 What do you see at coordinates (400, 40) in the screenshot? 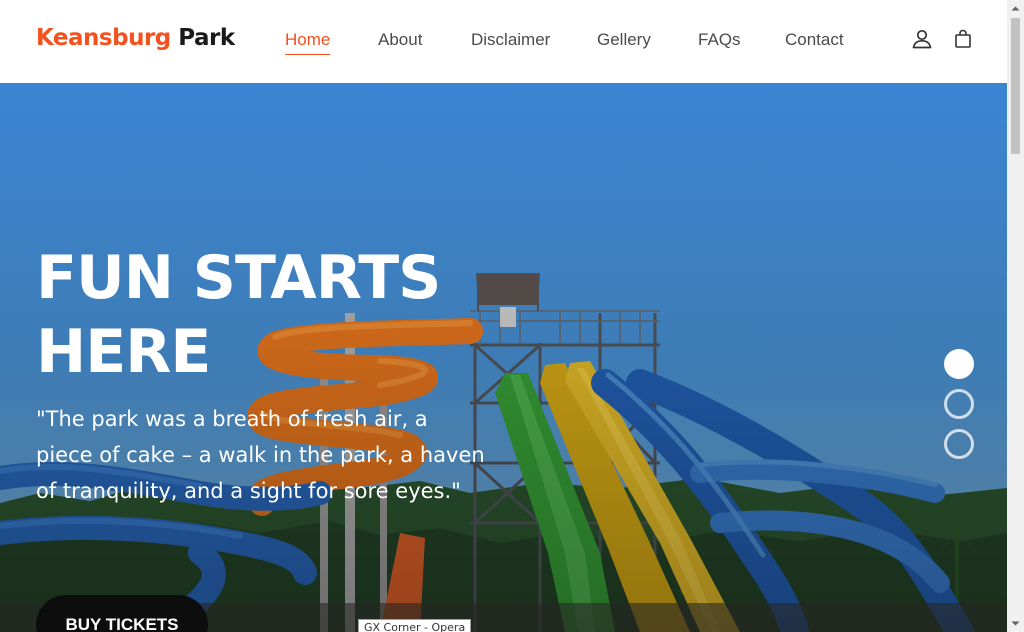
I see `nav-about-link: About` at bounding box center [400, 40].